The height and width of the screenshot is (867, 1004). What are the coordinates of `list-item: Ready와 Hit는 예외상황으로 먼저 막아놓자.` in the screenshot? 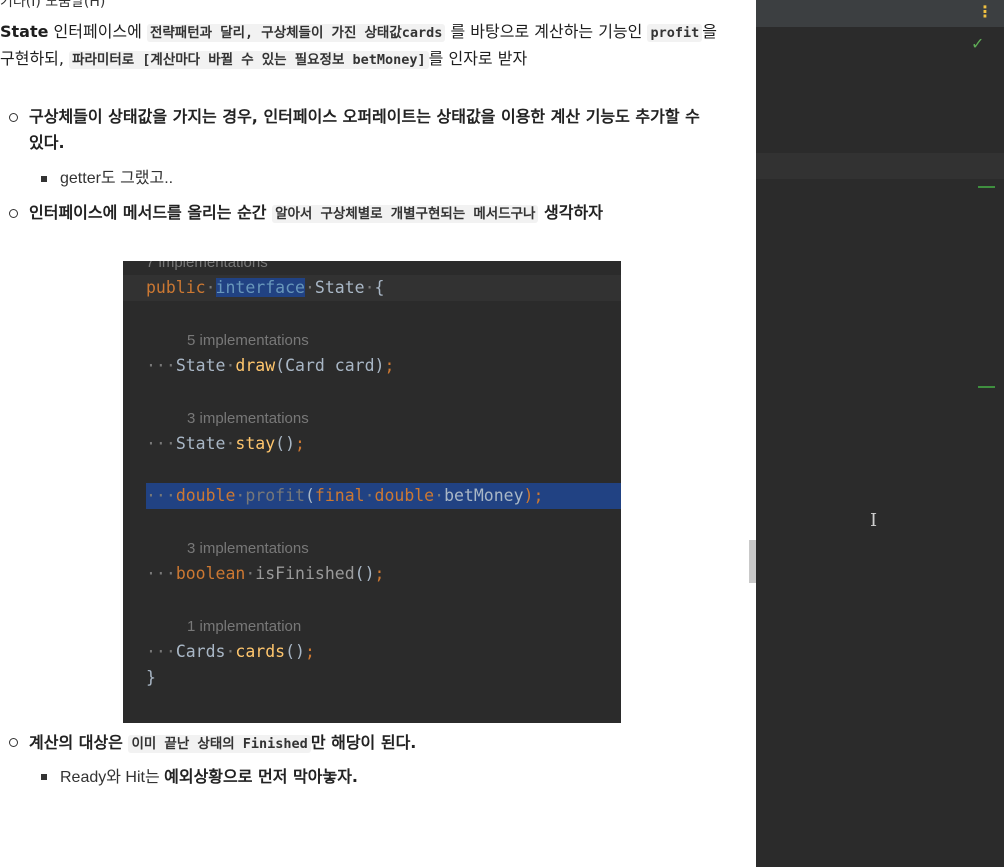 It's located at (209, 777).